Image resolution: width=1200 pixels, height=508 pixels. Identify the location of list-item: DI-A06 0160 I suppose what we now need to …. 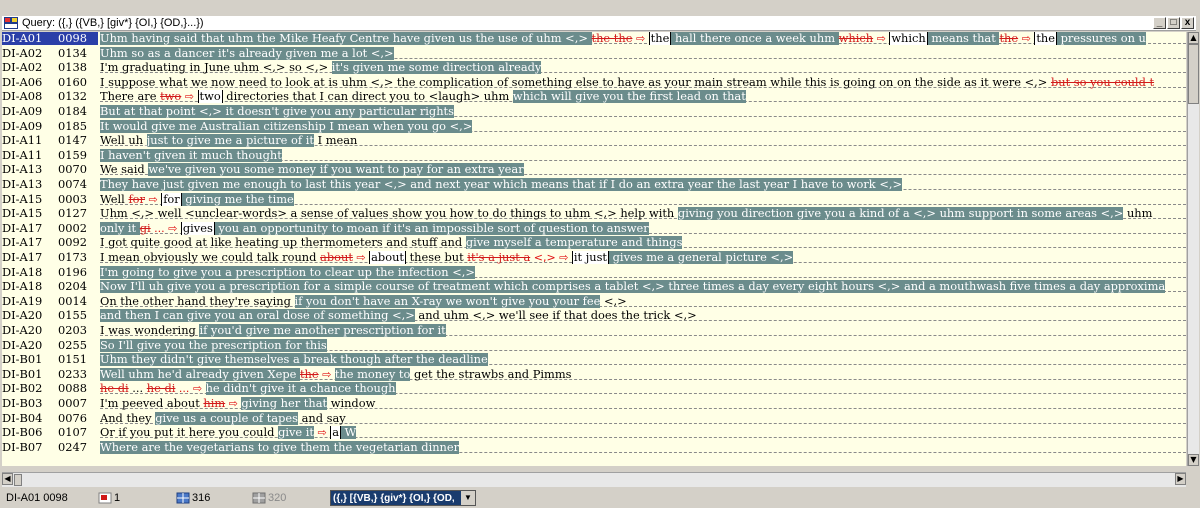
(594, 82).